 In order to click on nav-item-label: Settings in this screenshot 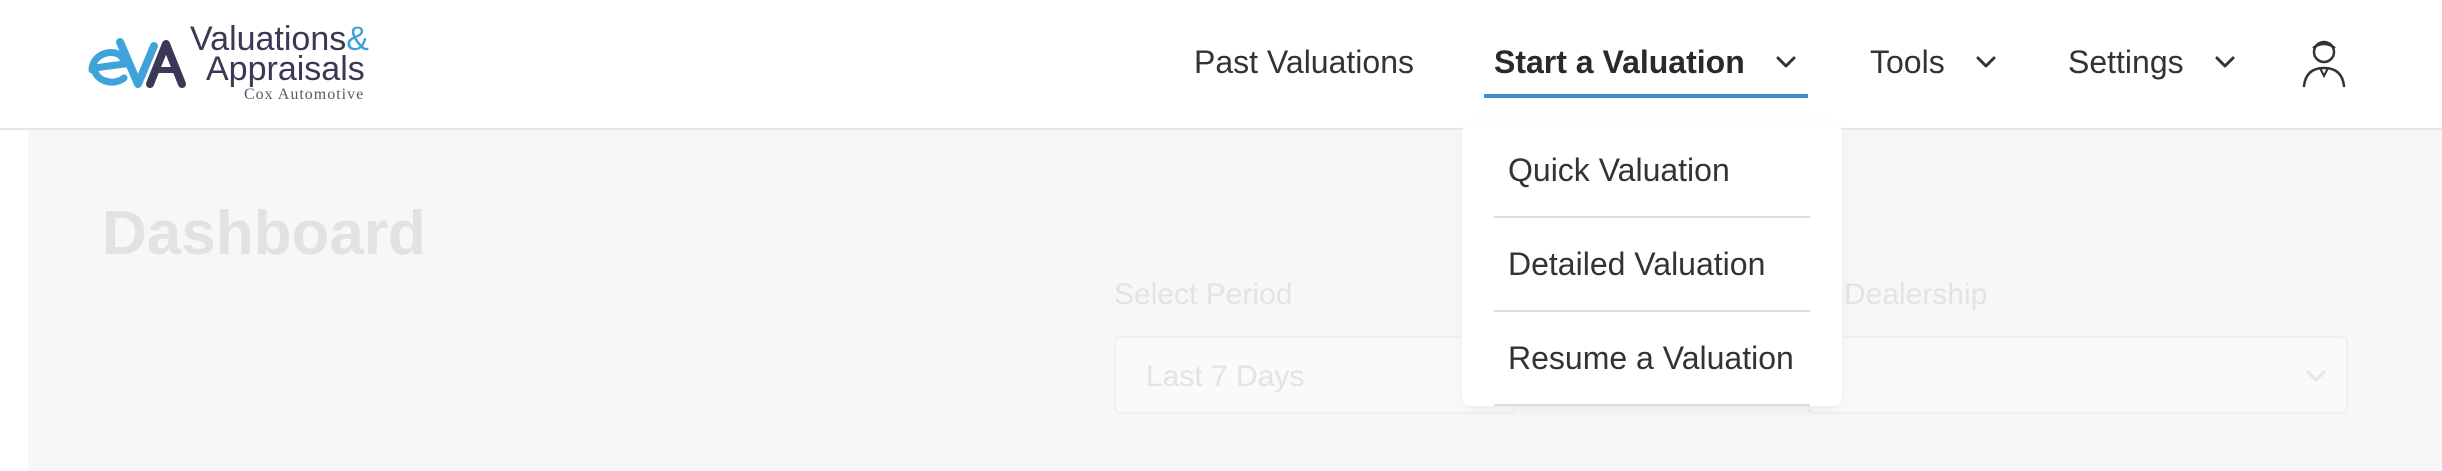, I will do `click(2126, 61)`.